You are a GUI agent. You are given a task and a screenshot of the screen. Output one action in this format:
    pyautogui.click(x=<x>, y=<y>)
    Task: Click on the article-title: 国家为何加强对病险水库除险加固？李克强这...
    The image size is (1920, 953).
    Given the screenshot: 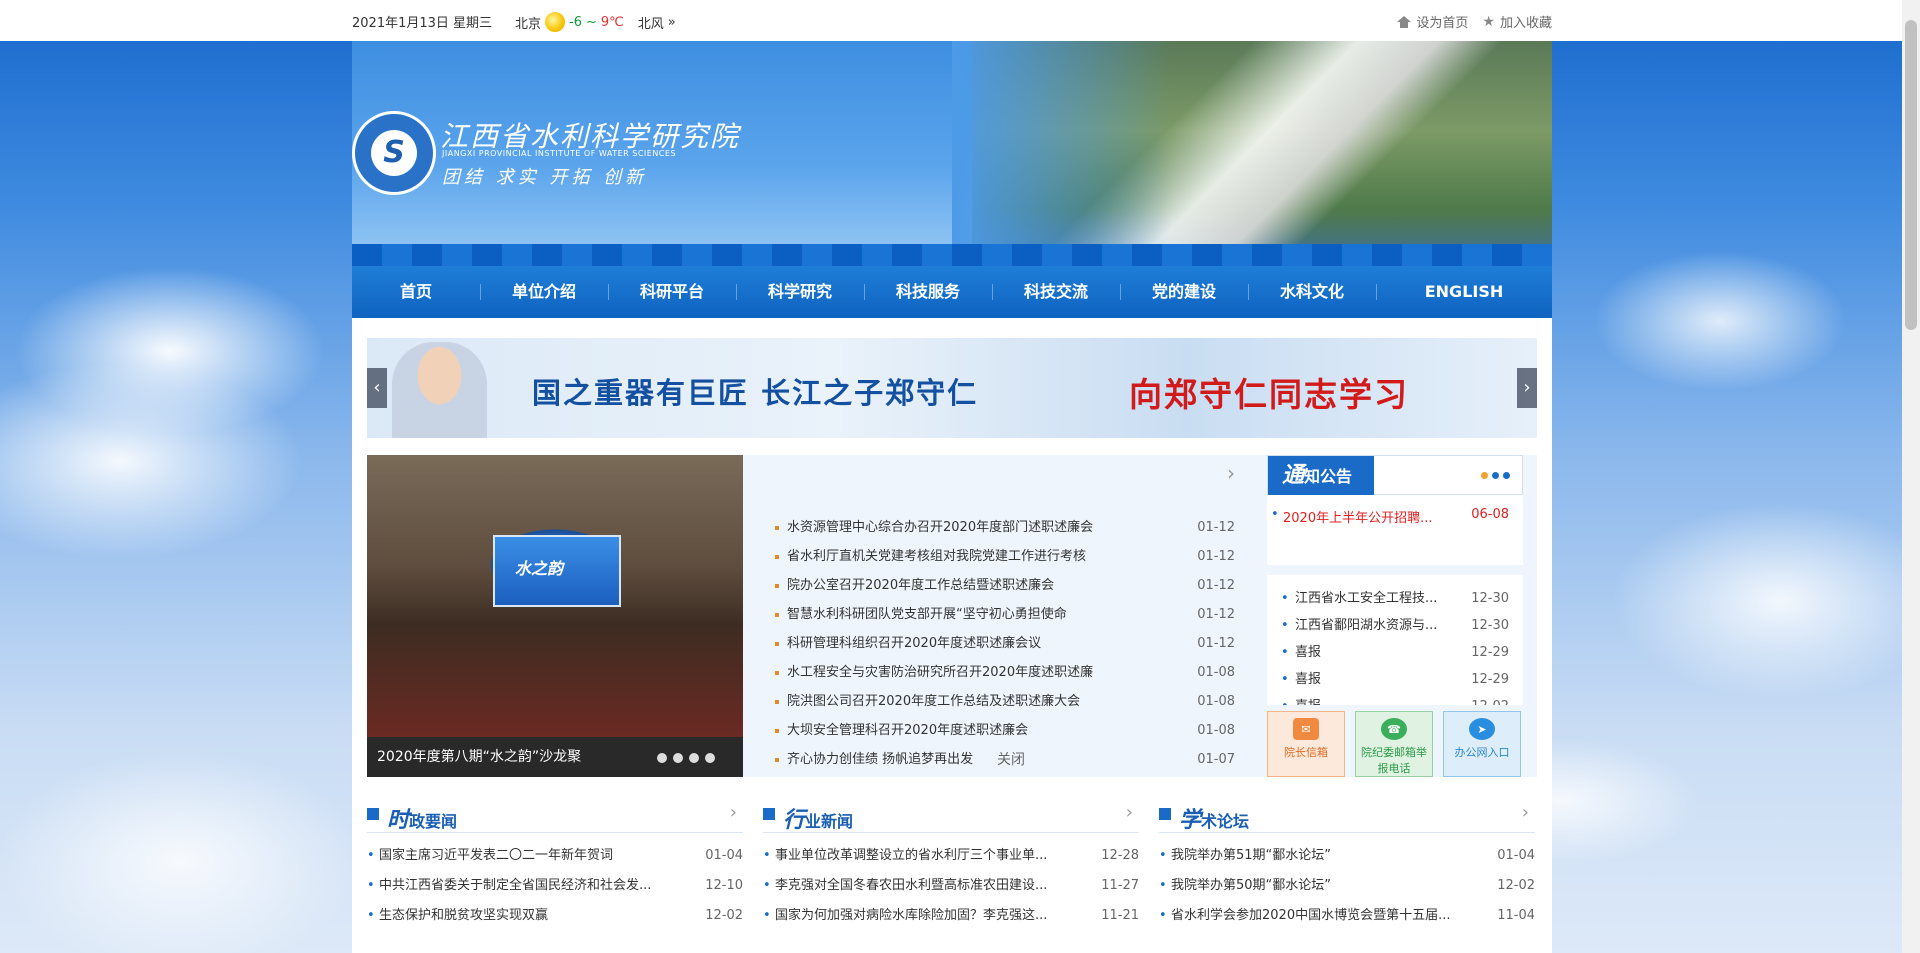 What is the action you would take?
    pyautogui.click(x=911, y=916)
    